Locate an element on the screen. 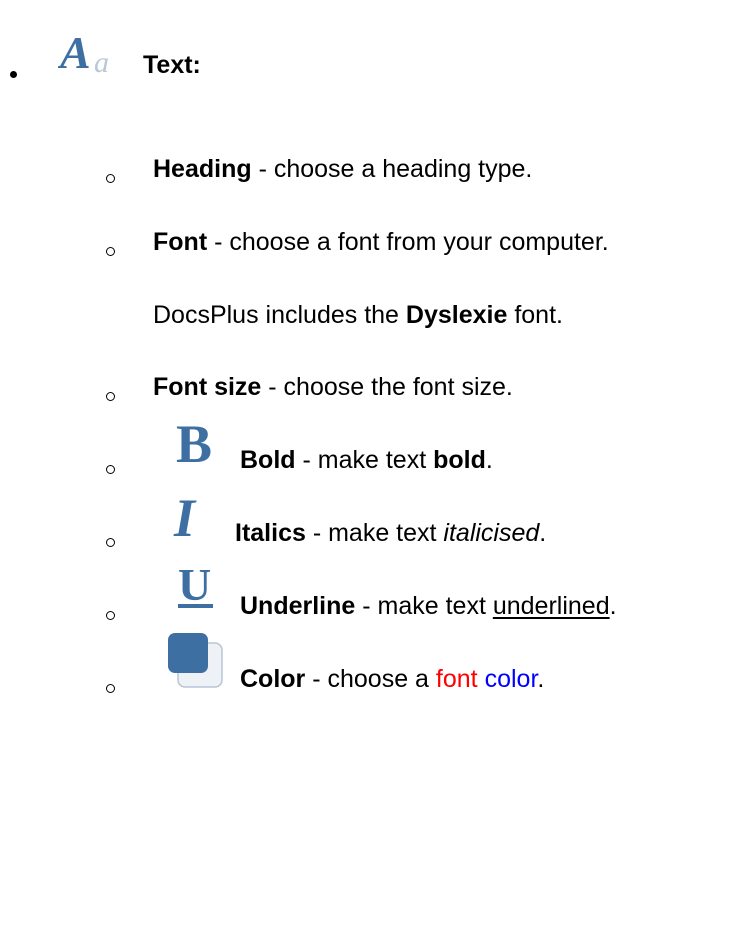 This screenshot has height=934, width=741. term: Color is located at coordinates (273, 679).